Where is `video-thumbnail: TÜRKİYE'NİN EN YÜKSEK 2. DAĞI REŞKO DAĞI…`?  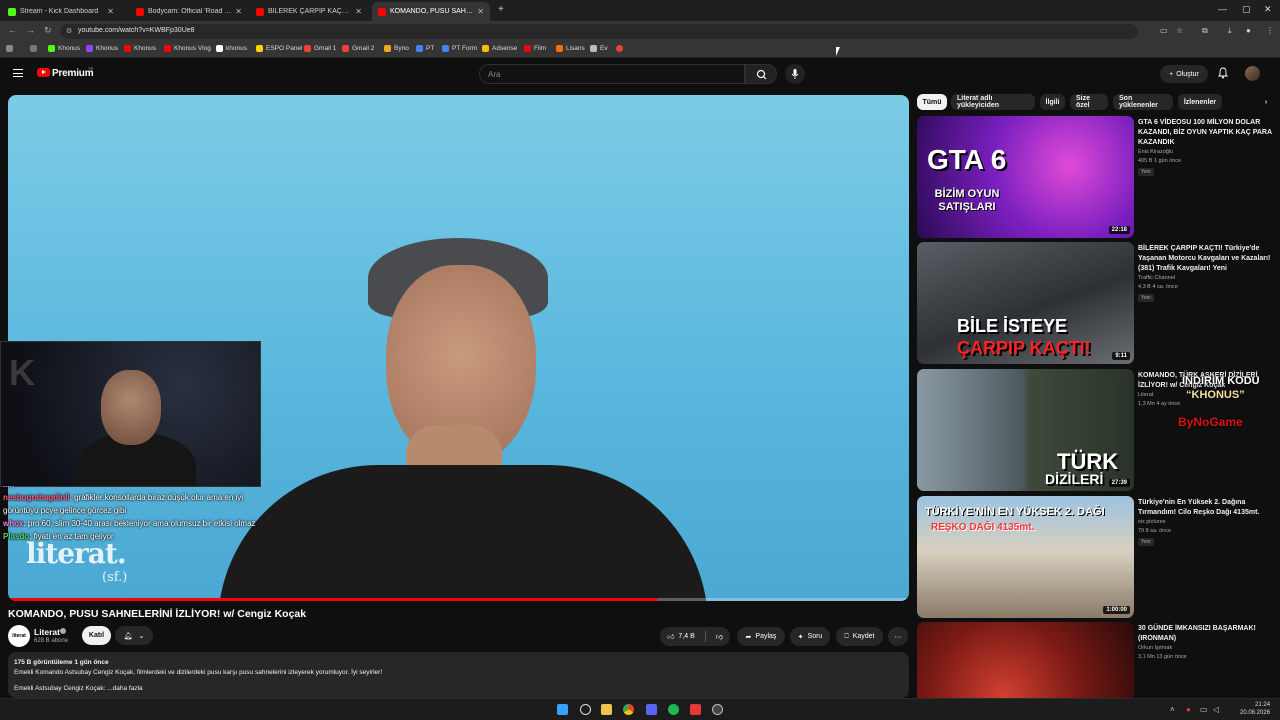
video-thumbnail: TÜRKİYE'NİN EN YÜKSEK 2. DAĞI REŞKO DAĞI… is located at coordinates (1025, 557).